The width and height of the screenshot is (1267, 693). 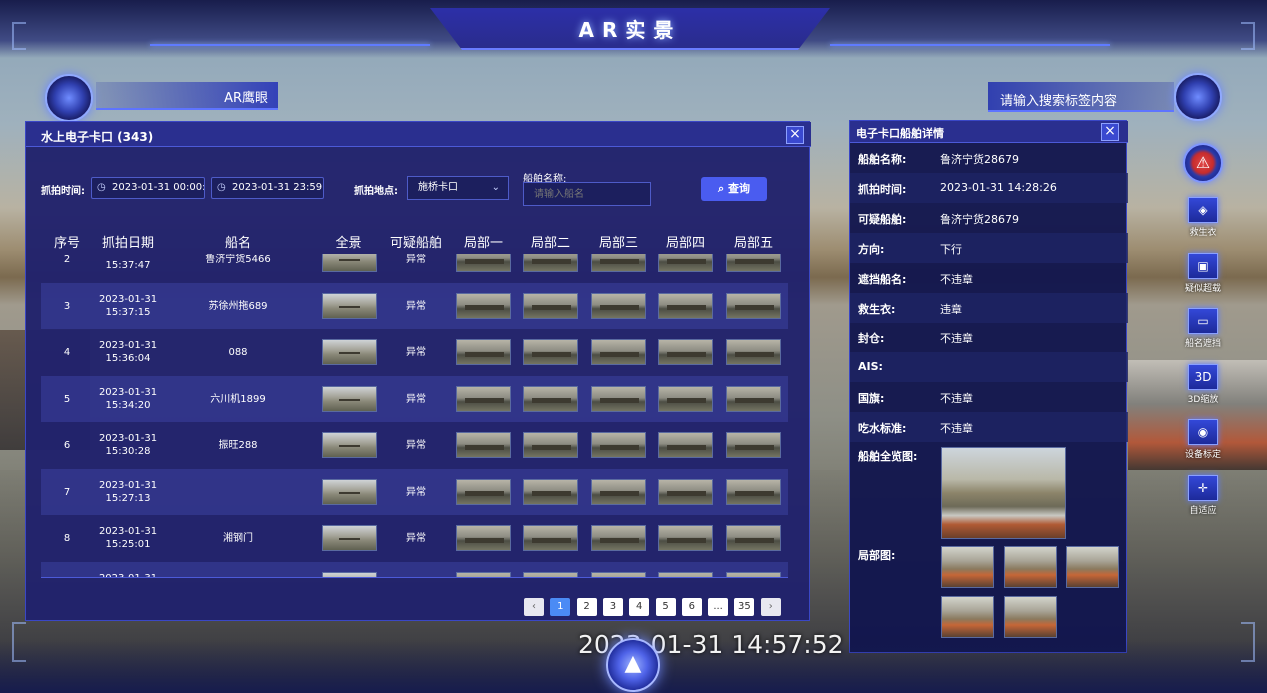 What do you see at coordinates (69, 98) in the screenshot?
I see `eagle-eye-icon` at bounding box center [69, 98].